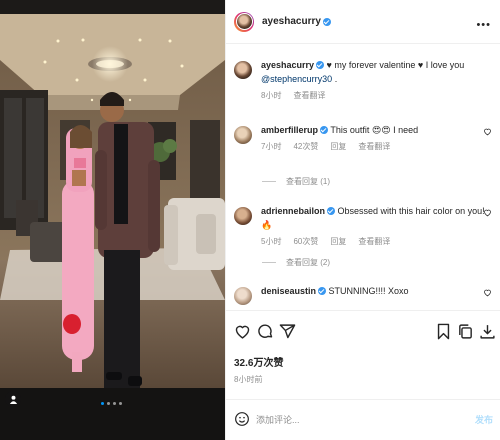 Image resolution: width=500 pixels, height=440 pixels. What do you see at coordinates (287, 331) in the screenshot?
I see `share-icon` at bounding box center [287, 331].